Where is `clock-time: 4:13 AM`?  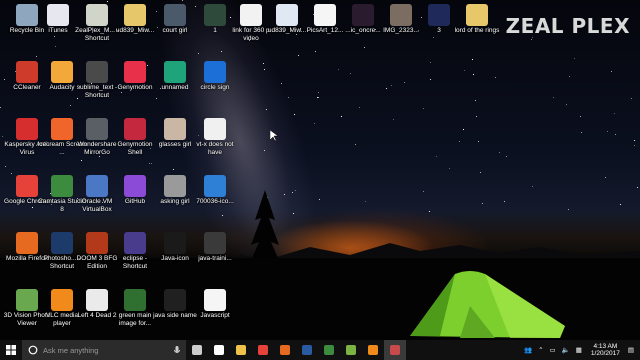
clock-time: 4:13 AM is located at coordinates (605, 346).